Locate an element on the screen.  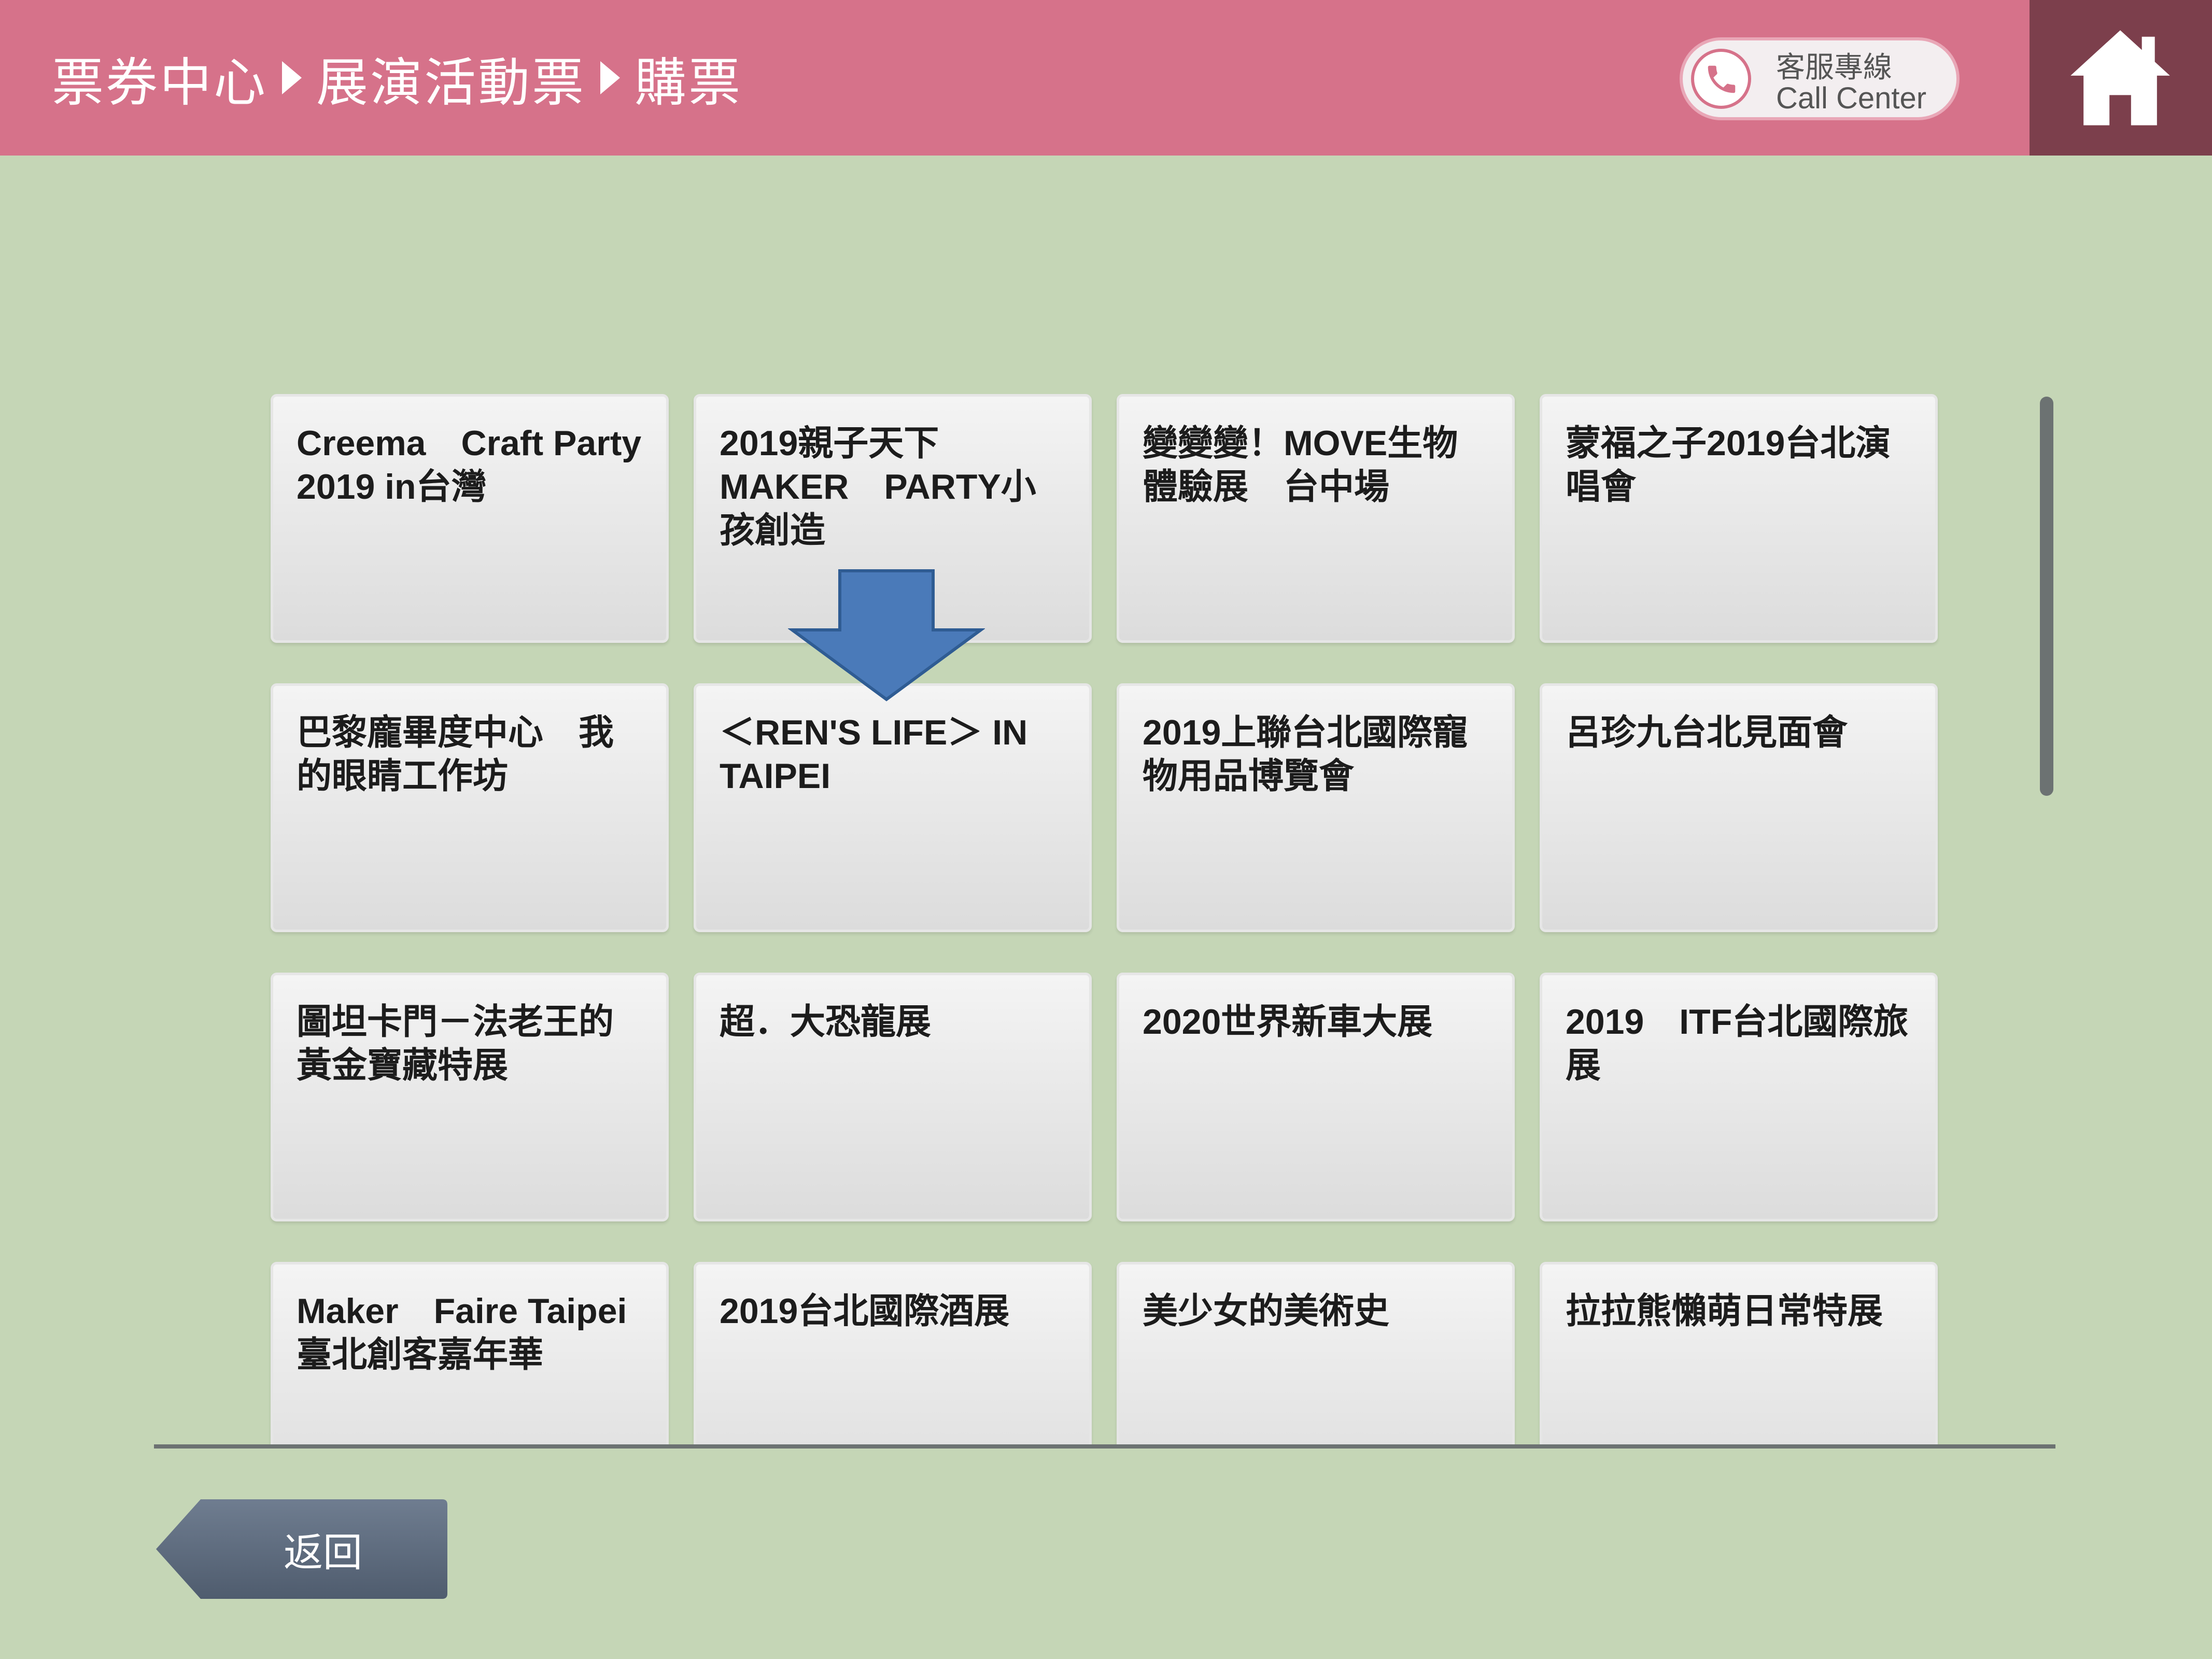
event-tile: 2019 ITF台北國際旅展 is located at coordinates (1739, 1097).